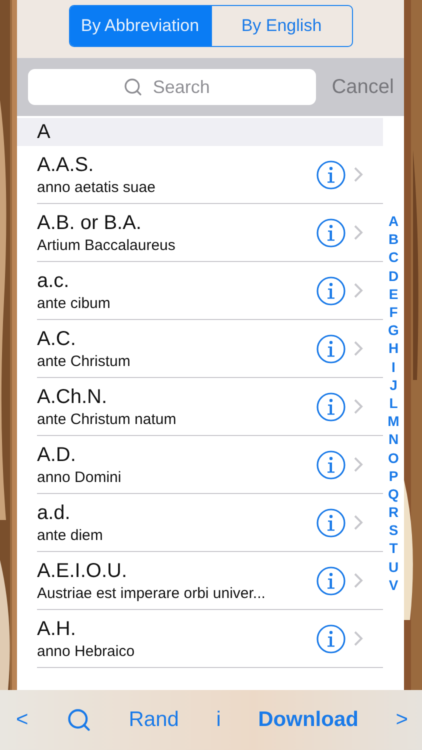 The width and height of the screenshot is (422, 750). Describe the element at coordinates (393, 512) in the screenshot. I see `index-letter: R` at that location.